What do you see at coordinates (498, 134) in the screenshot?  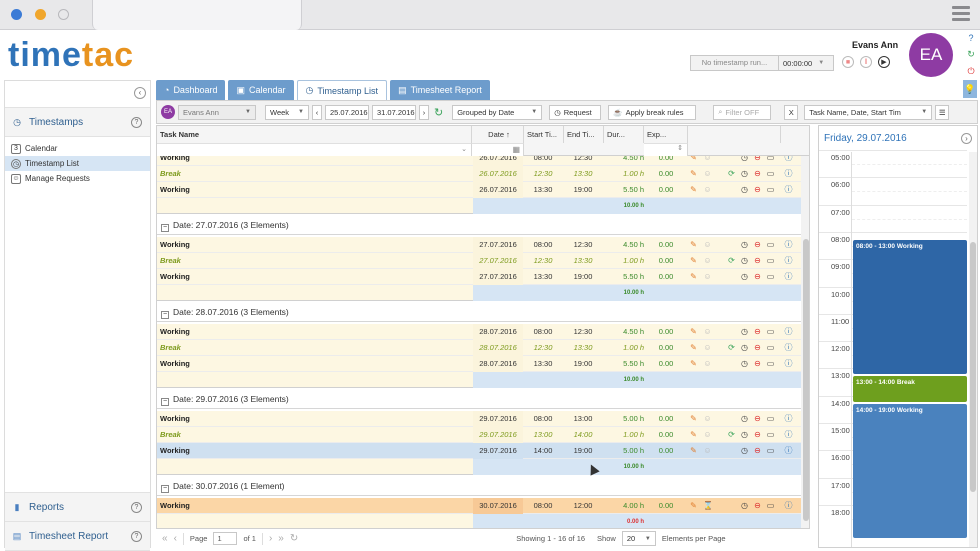 I see `column-header-date: Date ↑` at bounding box center [498, 134].